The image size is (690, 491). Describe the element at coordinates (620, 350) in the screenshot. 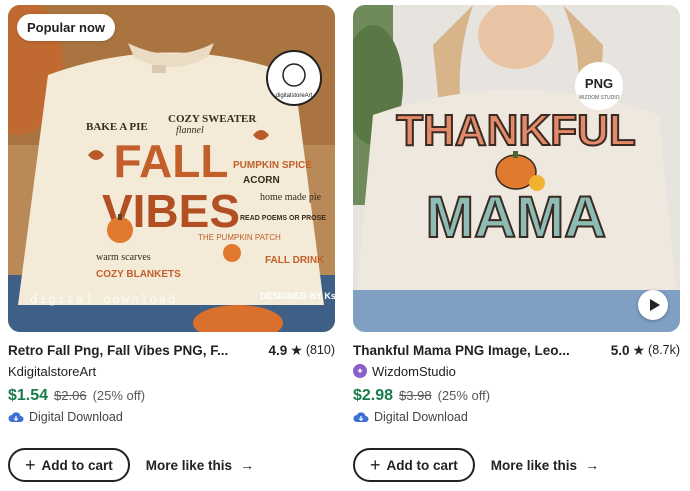

I see `rating-score: 5.0` at that location.